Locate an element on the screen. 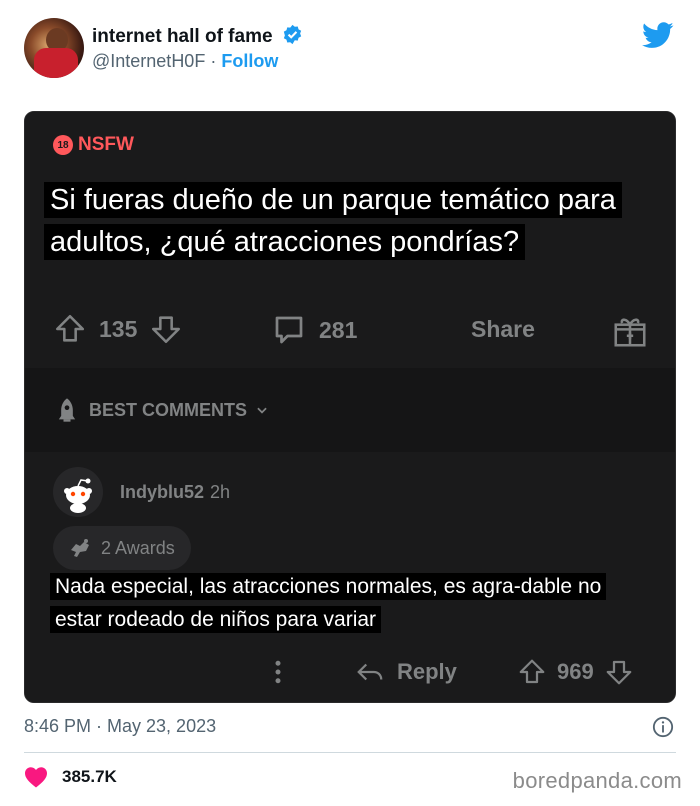 The height and width of the screenshot is (806, 700). share-label: Share is located at coordinates (503, 329).